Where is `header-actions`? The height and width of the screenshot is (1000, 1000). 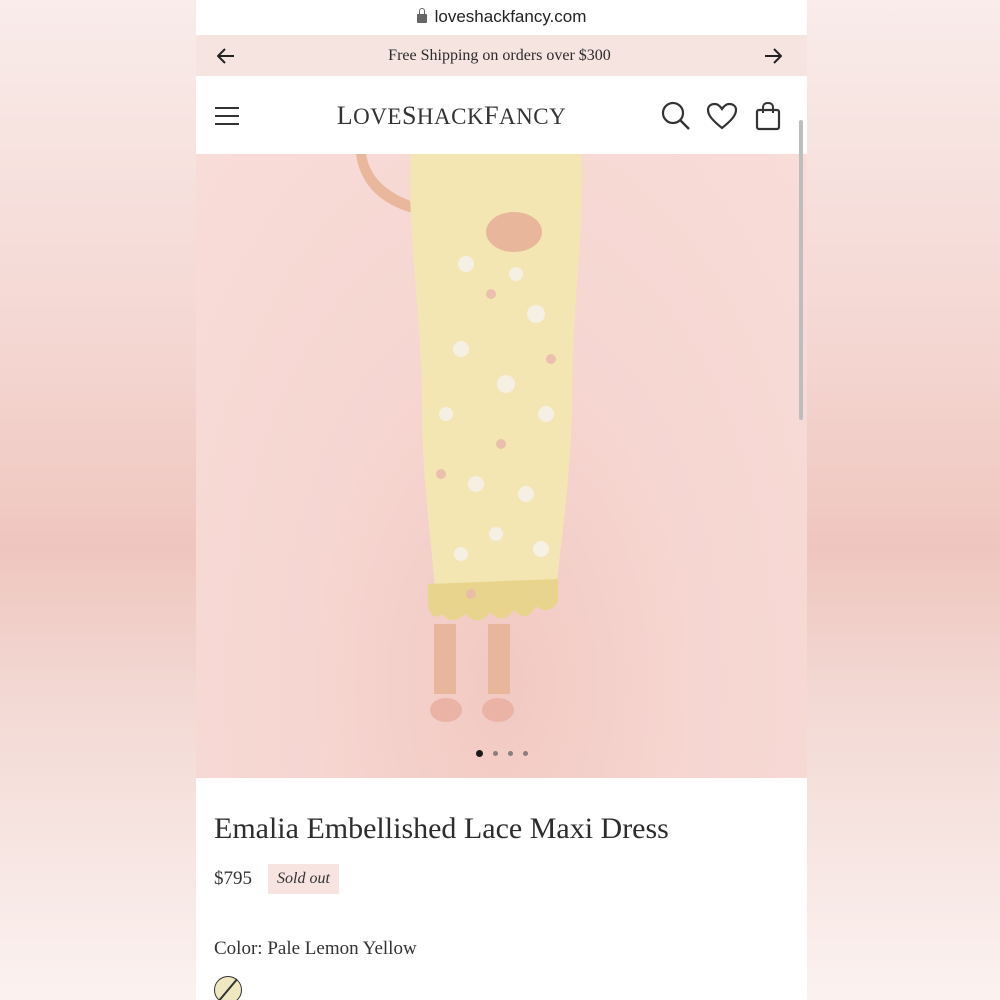
header-actions is located at coordinates (722, 116).